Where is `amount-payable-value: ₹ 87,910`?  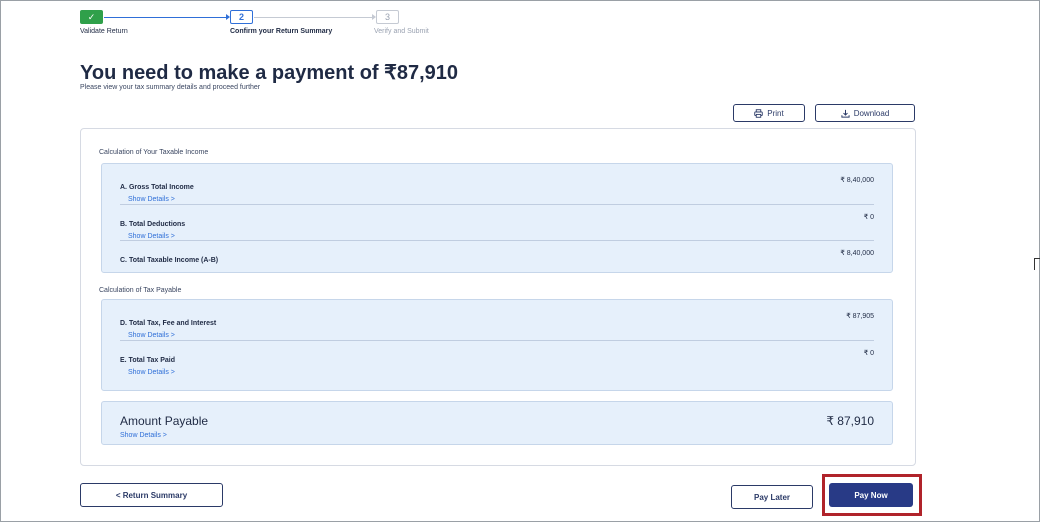 amount-payable-value: ₹ 87,910 is located at coordinates (850, 421).